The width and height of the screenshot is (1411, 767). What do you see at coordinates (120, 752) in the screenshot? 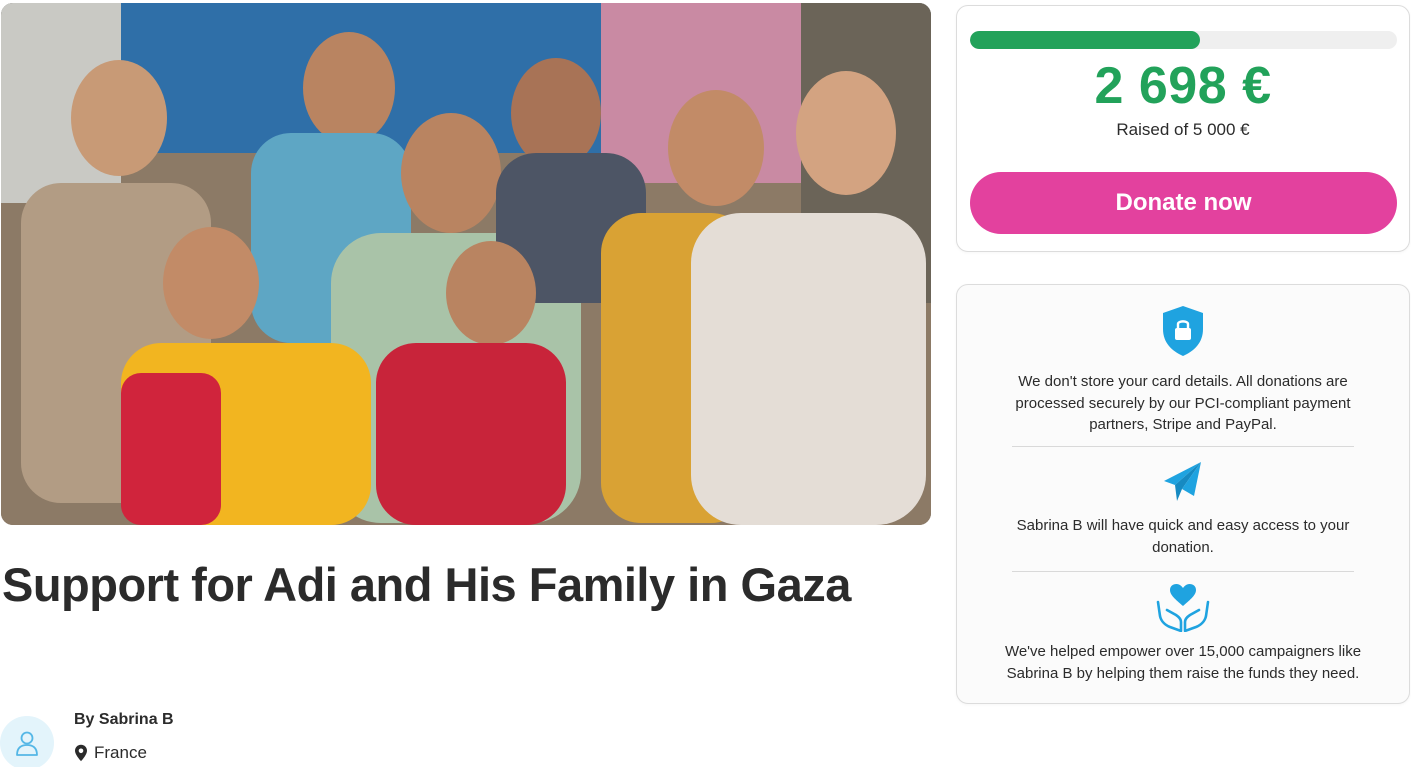
I see `location-label: France` at bounding box center [120, 752].